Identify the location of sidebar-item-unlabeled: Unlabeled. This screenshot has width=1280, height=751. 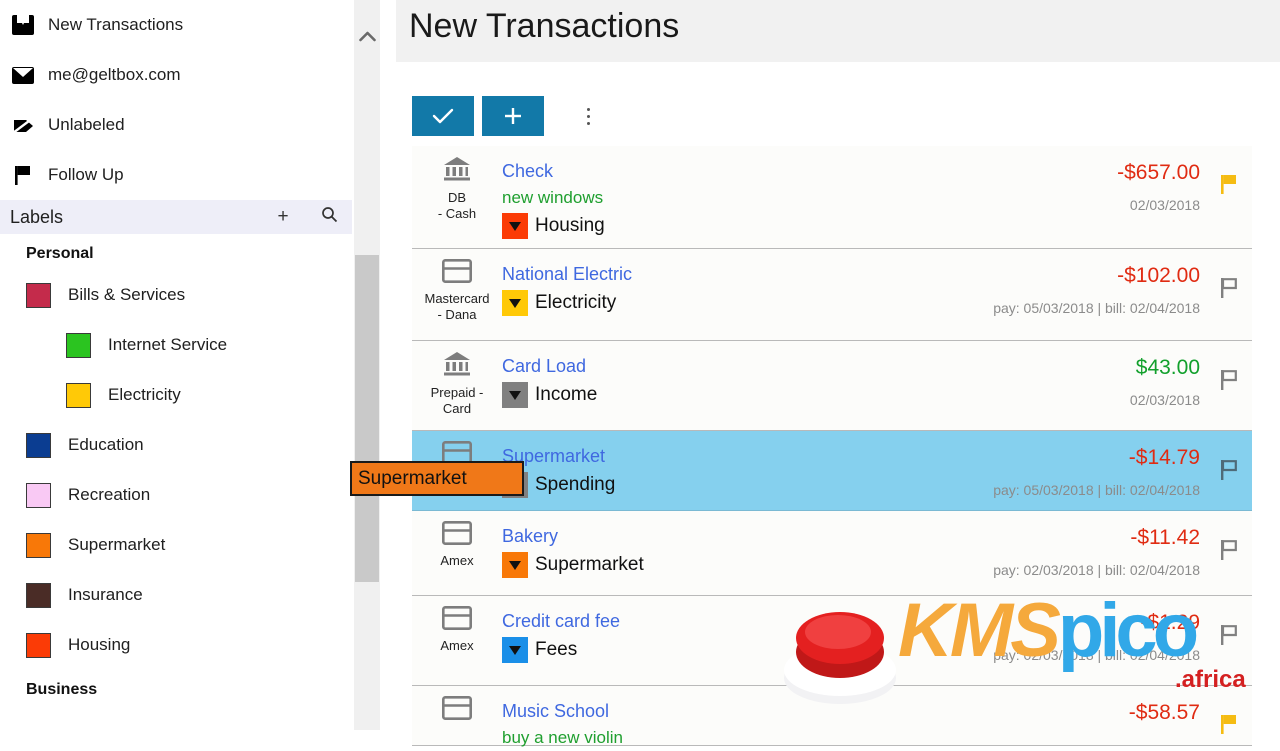
(176, 125).